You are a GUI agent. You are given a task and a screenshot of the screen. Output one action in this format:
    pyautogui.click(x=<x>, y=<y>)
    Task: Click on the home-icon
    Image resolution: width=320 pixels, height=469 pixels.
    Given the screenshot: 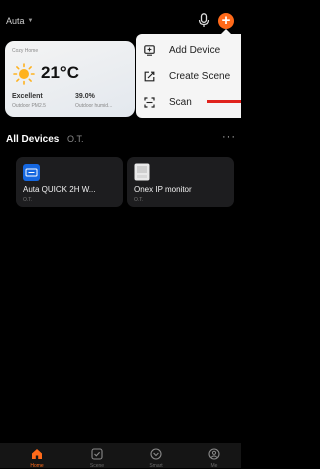 What is the action you would take?
    pyautogui.click(x=37, y=454)
    